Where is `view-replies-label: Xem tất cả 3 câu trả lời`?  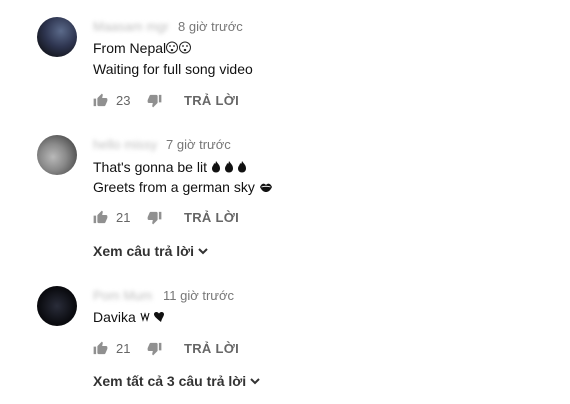 view-replies-label: Xem tất cả 3 câu trả lời is located at coordinates (170, 381).